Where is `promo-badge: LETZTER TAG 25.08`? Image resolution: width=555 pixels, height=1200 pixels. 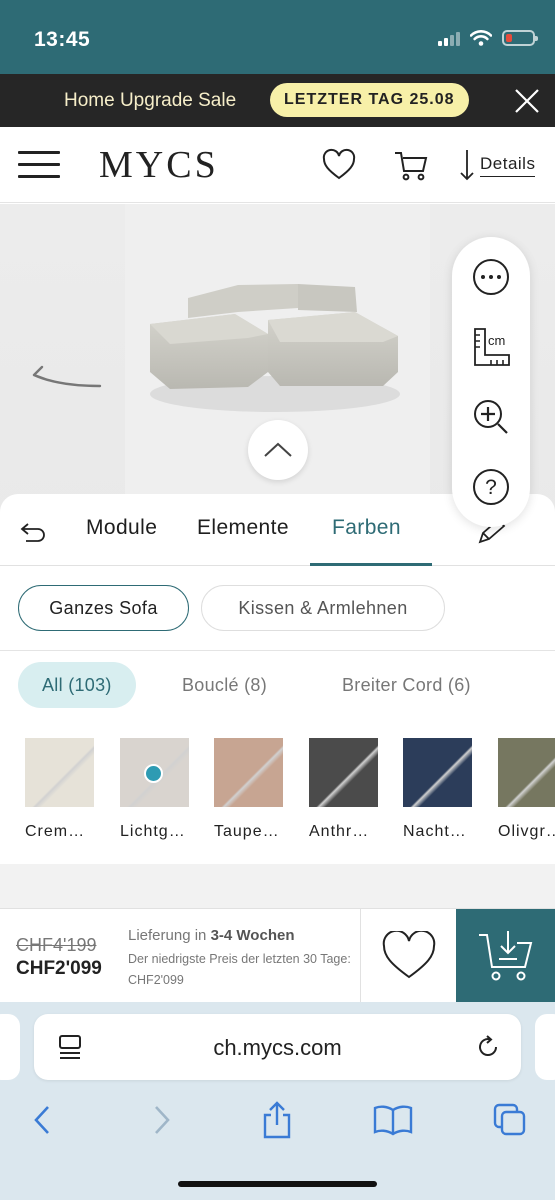
promo-badge: LETZTER TAG 25.08 is located at coordinates (369, 100).